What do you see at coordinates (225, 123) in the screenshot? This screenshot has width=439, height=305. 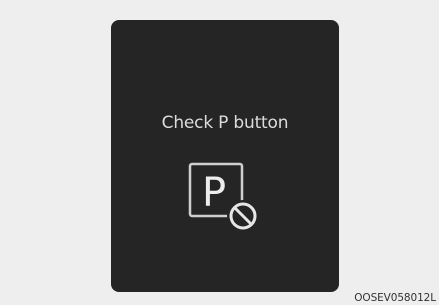 I see `warning-message: Check P button` at bounding box center [225, 123].